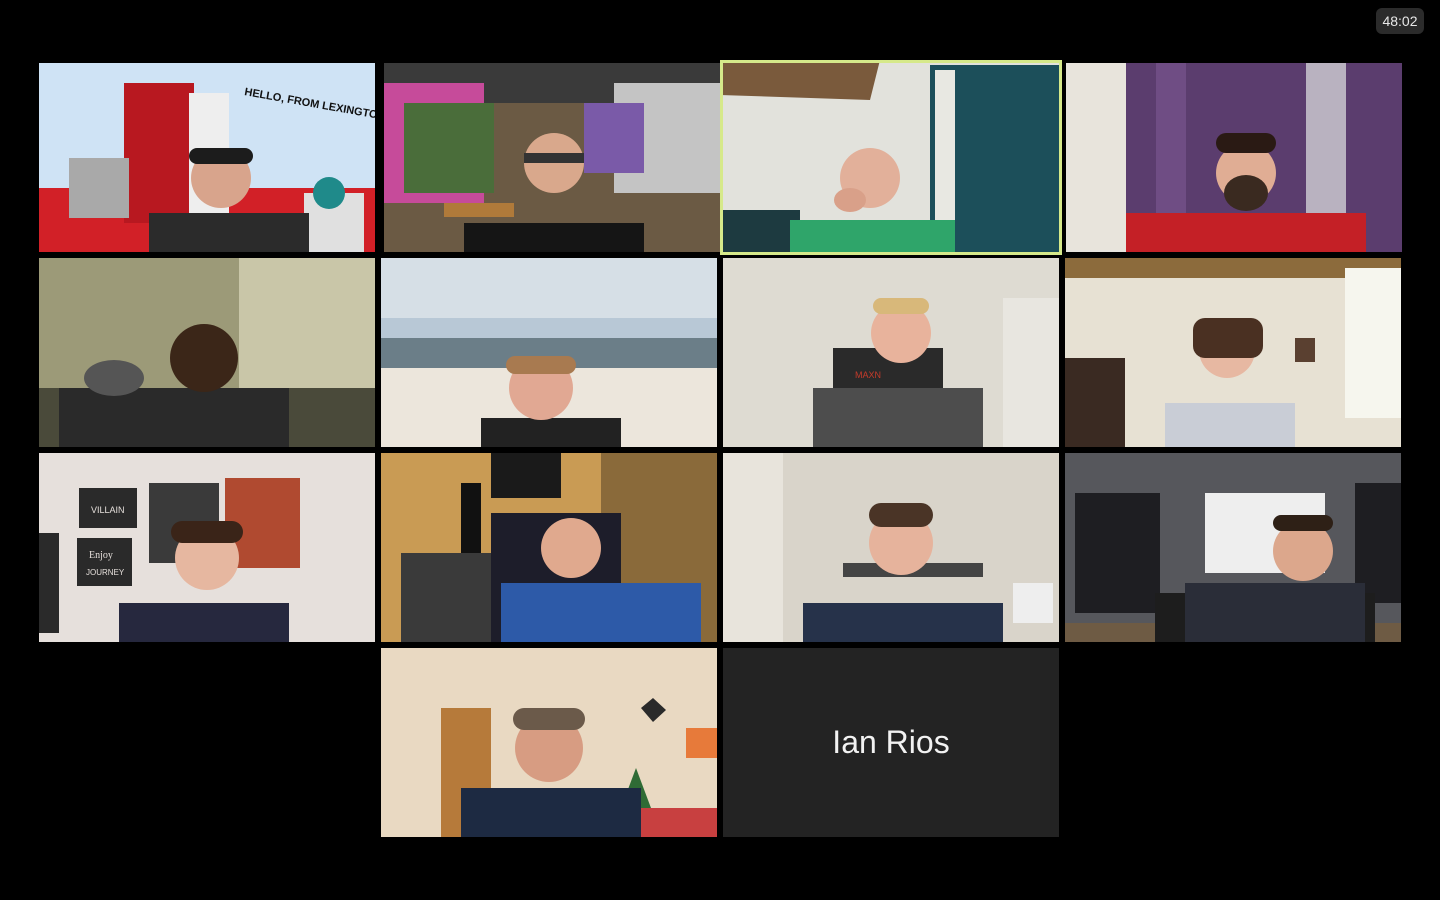 This screenshot has height=900, width=1440. What do you see at coordinates (105, 572) in the screenshot?
I see `poster-text: JOURNEY` at bounding box center [105, 572].